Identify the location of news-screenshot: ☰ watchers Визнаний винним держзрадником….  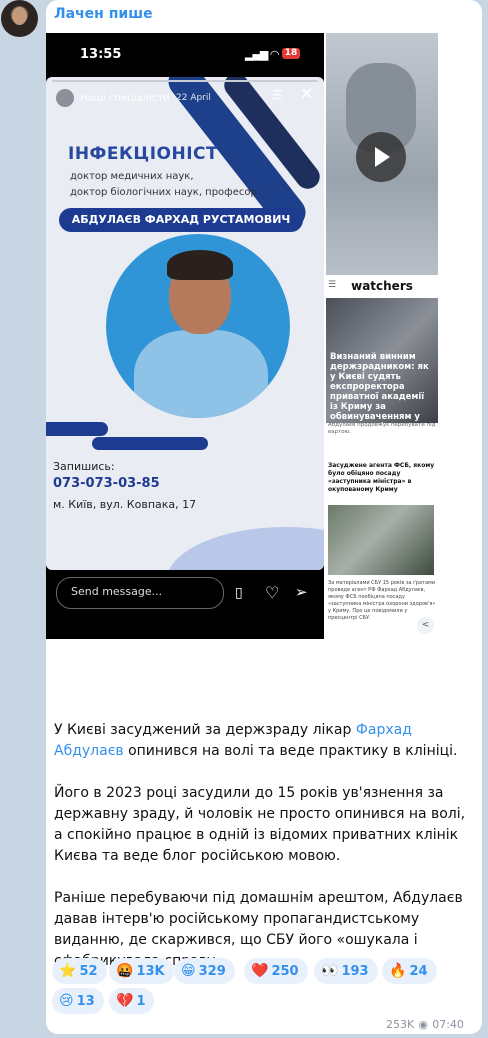
(382, 457).